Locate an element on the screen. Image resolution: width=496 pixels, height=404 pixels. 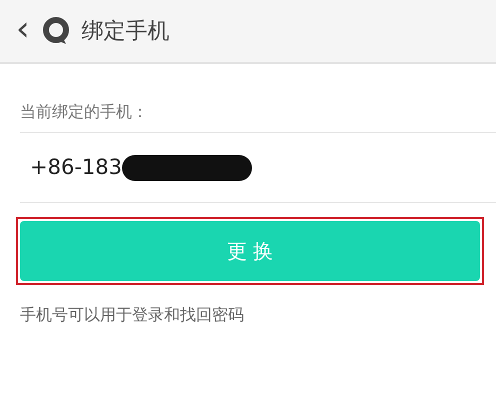
back-button: ‹ is located at coordinates (23, 29).